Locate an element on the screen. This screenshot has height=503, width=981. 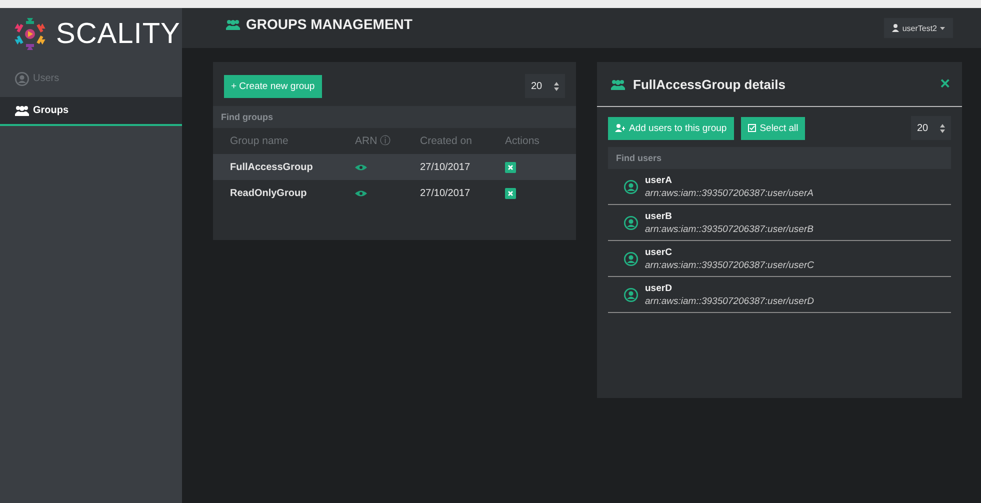
page-title: GROUPS MANAGEMENT is located at coordinates (329, 24).